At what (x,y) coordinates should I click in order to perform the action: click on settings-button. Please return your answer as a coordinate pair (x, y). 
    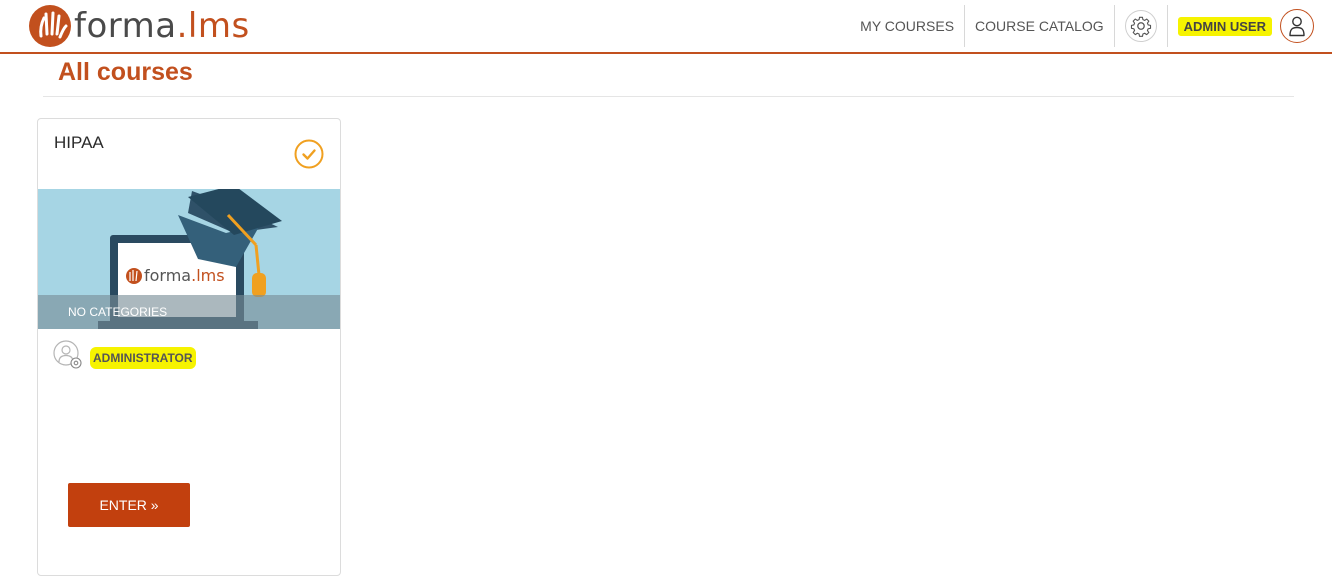
    Looking at the image, I should click on (1140, 26).